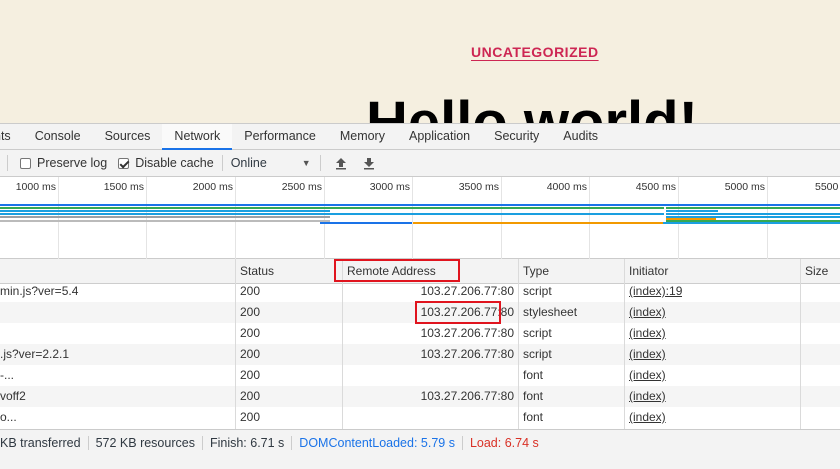  Describe the element at coordinates (439, 137) in the screenshot. I see `tab-application: Application` at that location.